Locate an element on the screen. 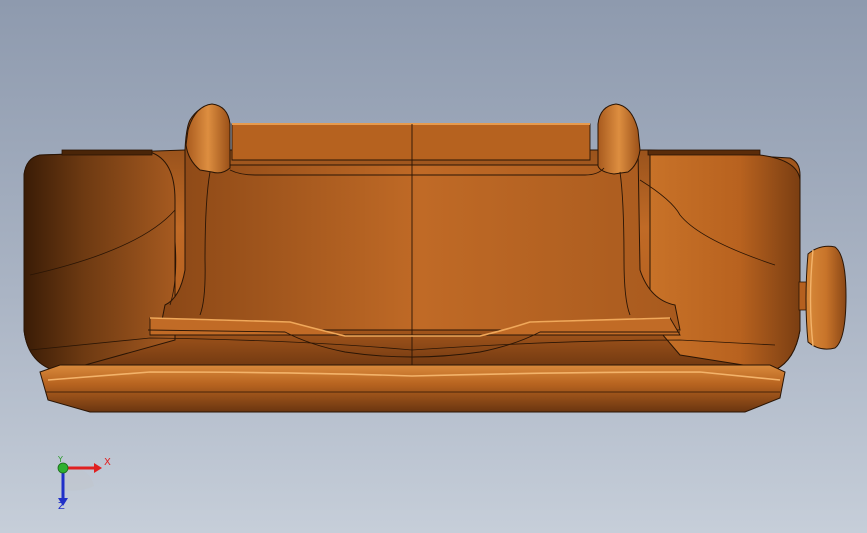  right-end-face is located at coordinates (725, 261).